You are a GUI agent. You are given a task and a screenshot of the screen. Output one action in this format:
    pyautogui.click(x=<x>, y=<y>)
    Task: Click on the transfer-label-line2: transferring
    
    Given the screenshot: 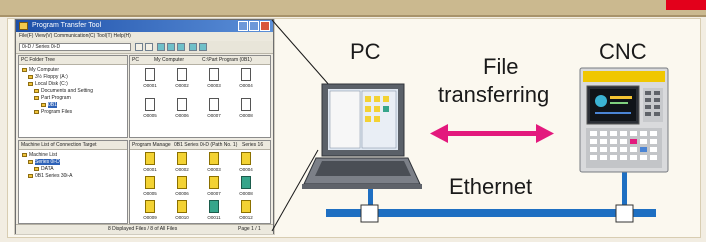 What is the action you would take?
    pyautogui.click(x=494, y=94)
    